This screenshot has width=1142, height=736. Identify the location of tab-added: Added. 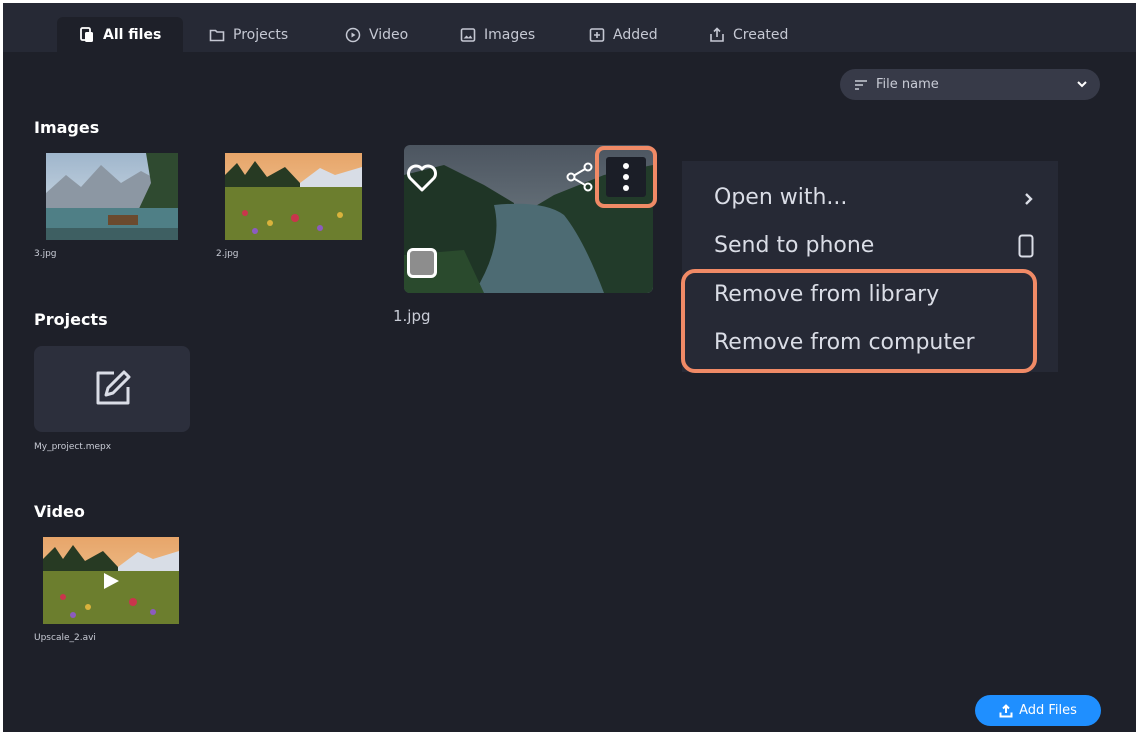
(623, 34).